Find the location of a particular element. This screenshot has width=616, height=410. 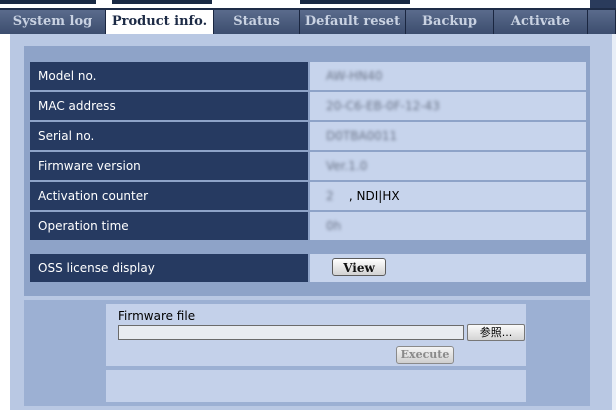

row-oss-license: OSS license display View is located at coordinates (308, 268).